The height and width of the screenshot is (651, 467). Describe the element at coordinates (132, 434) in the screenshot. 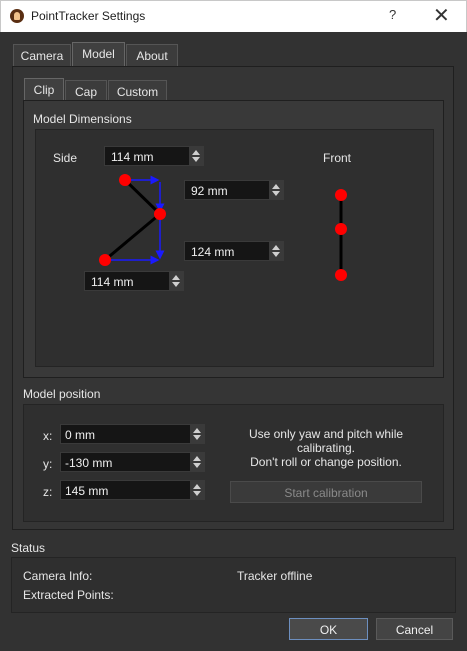

I see `x-spinbox: 0 mm` at that location.